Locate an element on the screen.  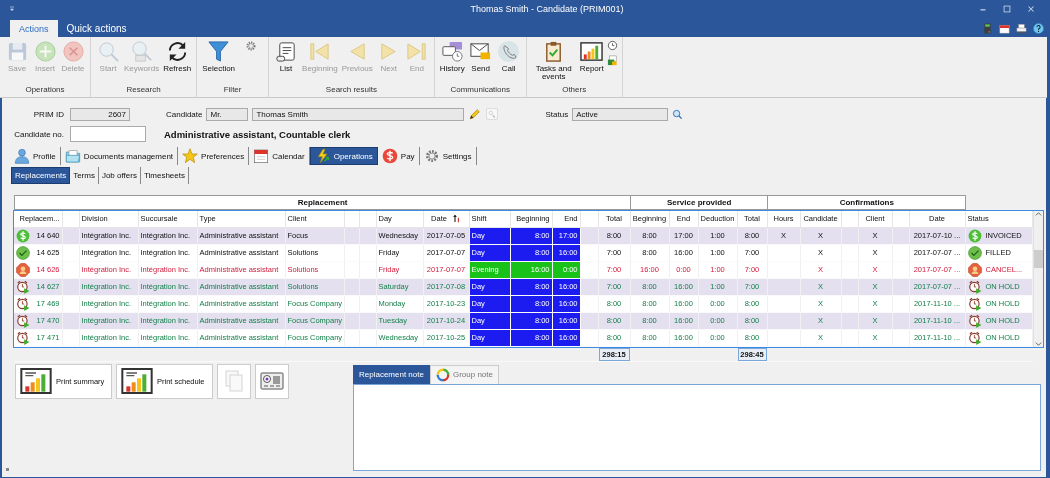
pencil-icon is located at coordinates (475, 114).